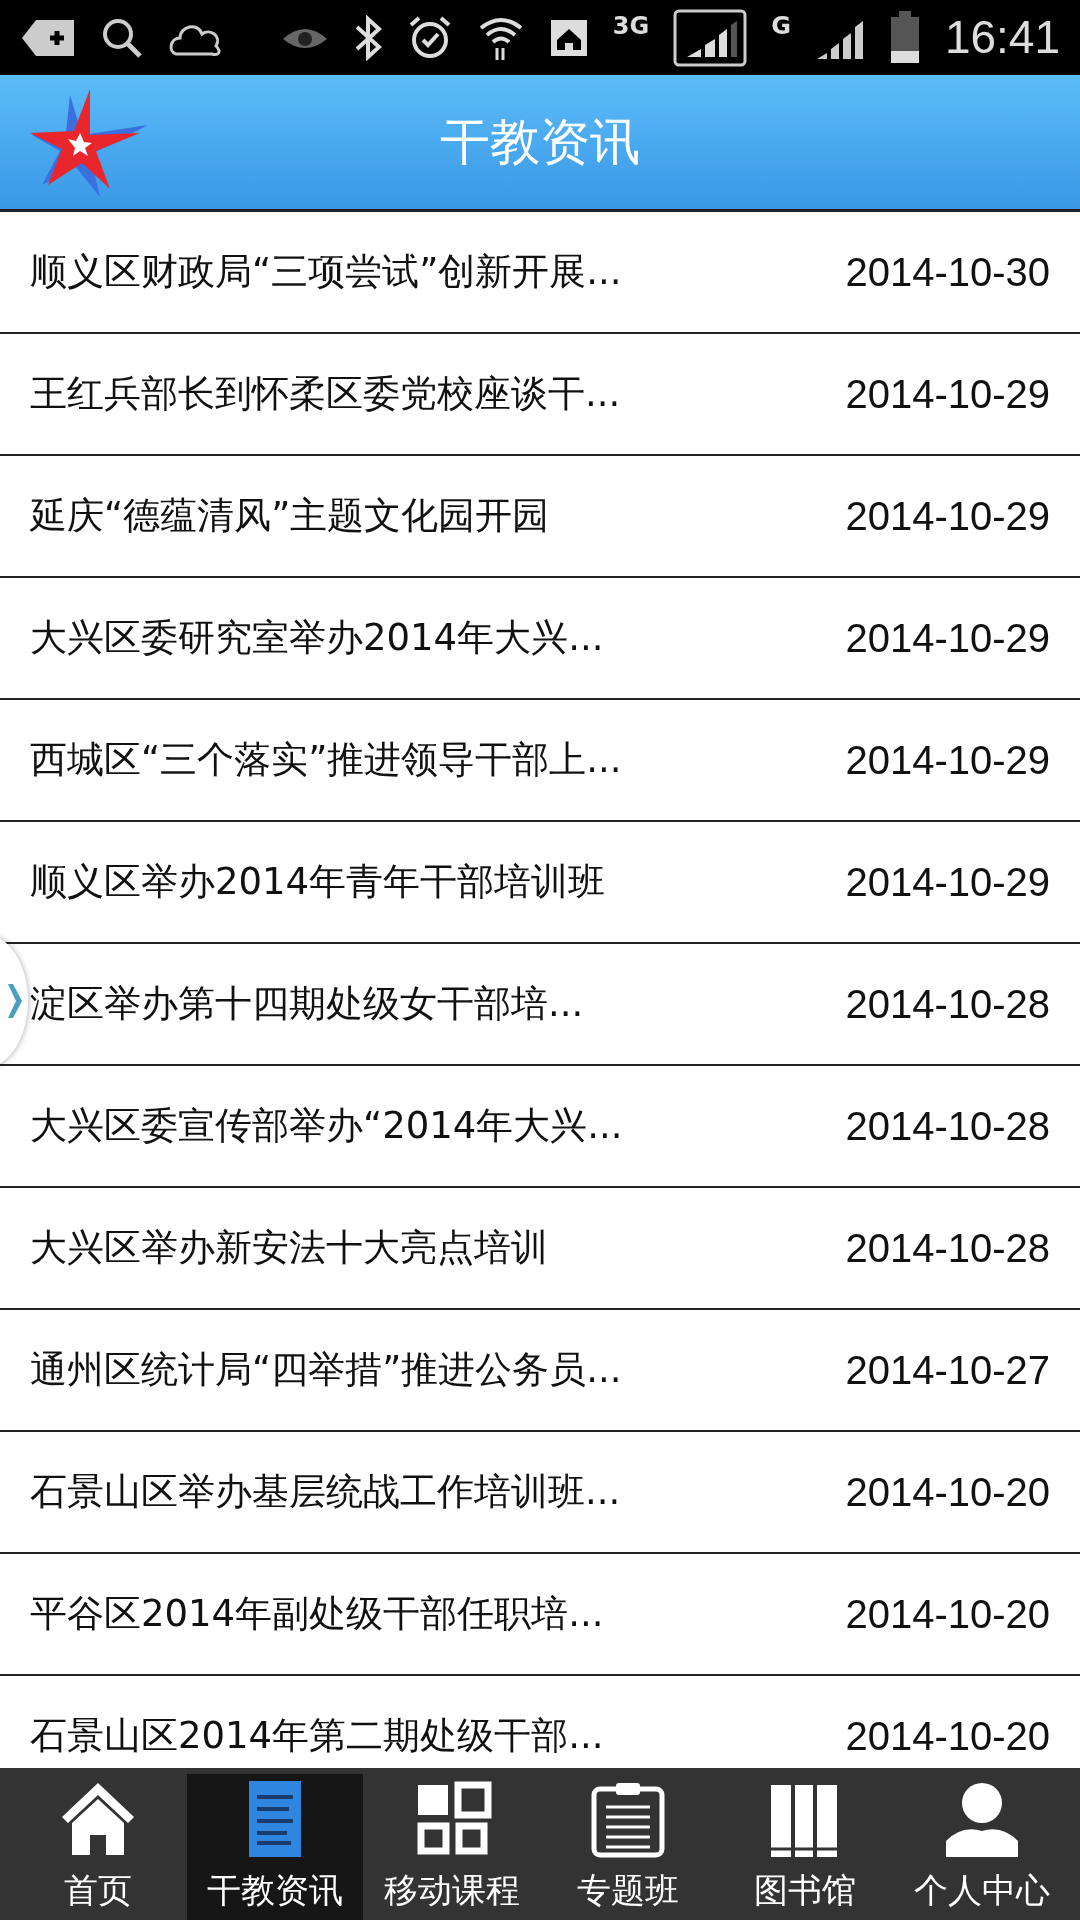 The width and height of the screenshot is (1080, 1920). I want to click on news-title: 顺义区举办2014年青年干部培训班, so click(390, 882).